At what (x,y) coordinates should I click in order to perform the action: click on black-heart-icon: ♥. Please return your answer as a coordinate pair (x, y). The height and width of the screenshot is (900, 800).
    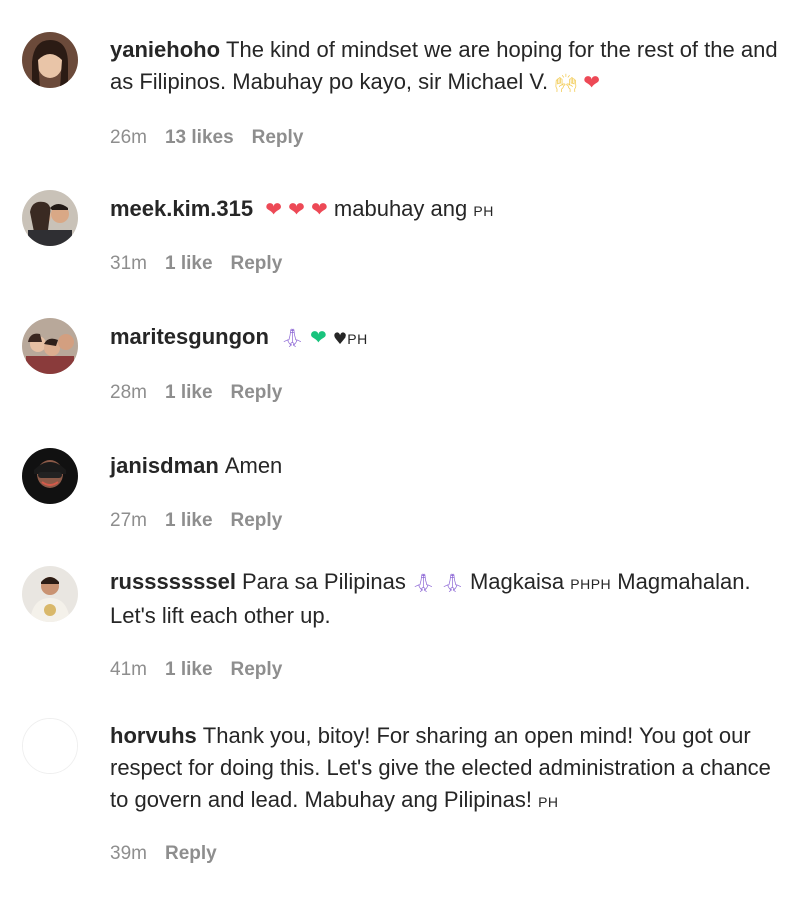
    Looking at the image, I should click on (340, 338).